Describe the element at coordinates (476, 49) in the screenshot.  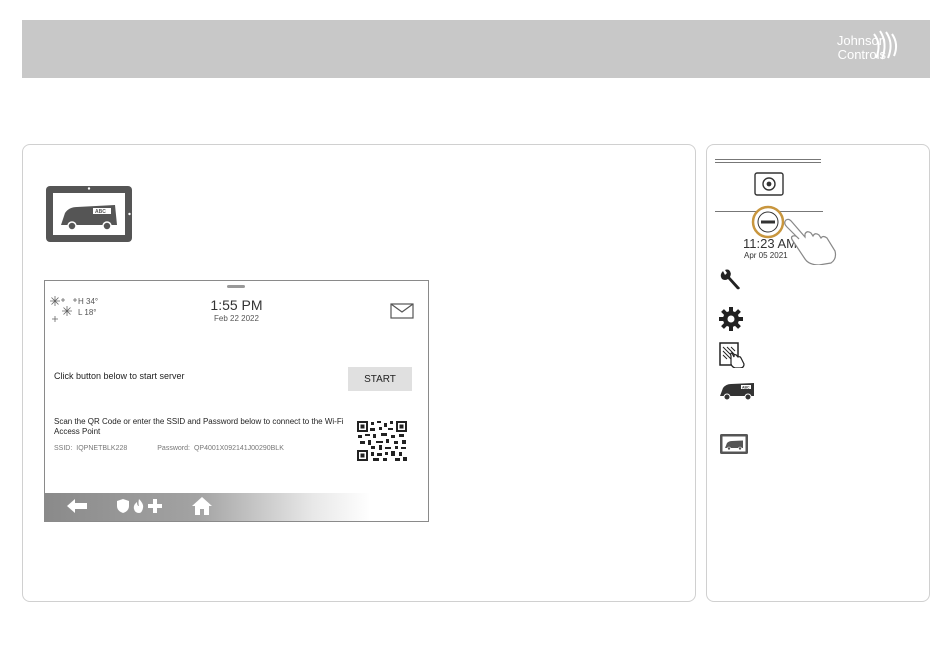
I see `header-bar: Johnson Controls` at that location.